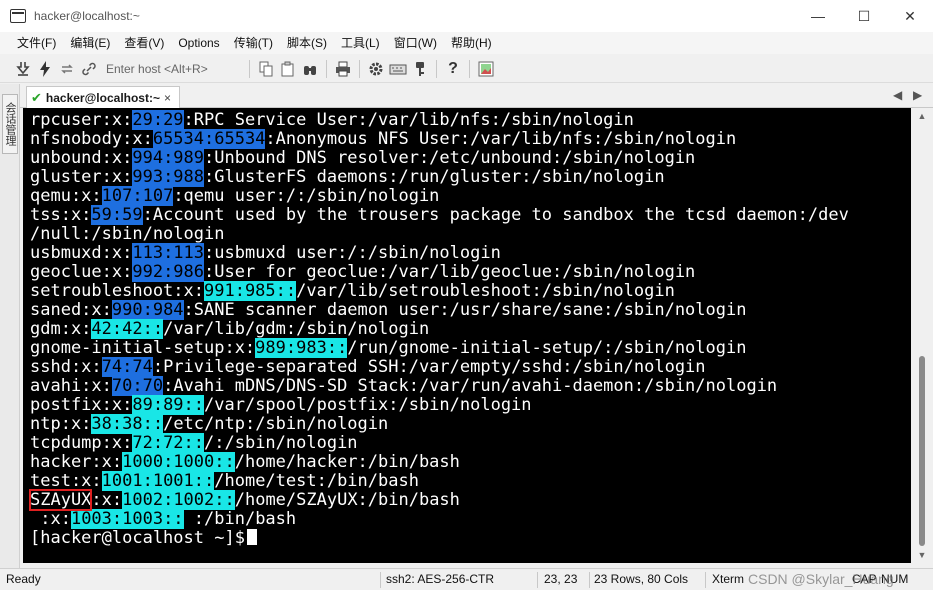 Image resolution: width=933 pixels, height=590 pixels. What do you see at coordinates (81, 272) in the screenshot?
I see `terminal-text: geoclue:x:` at bounding box center [81, 272].